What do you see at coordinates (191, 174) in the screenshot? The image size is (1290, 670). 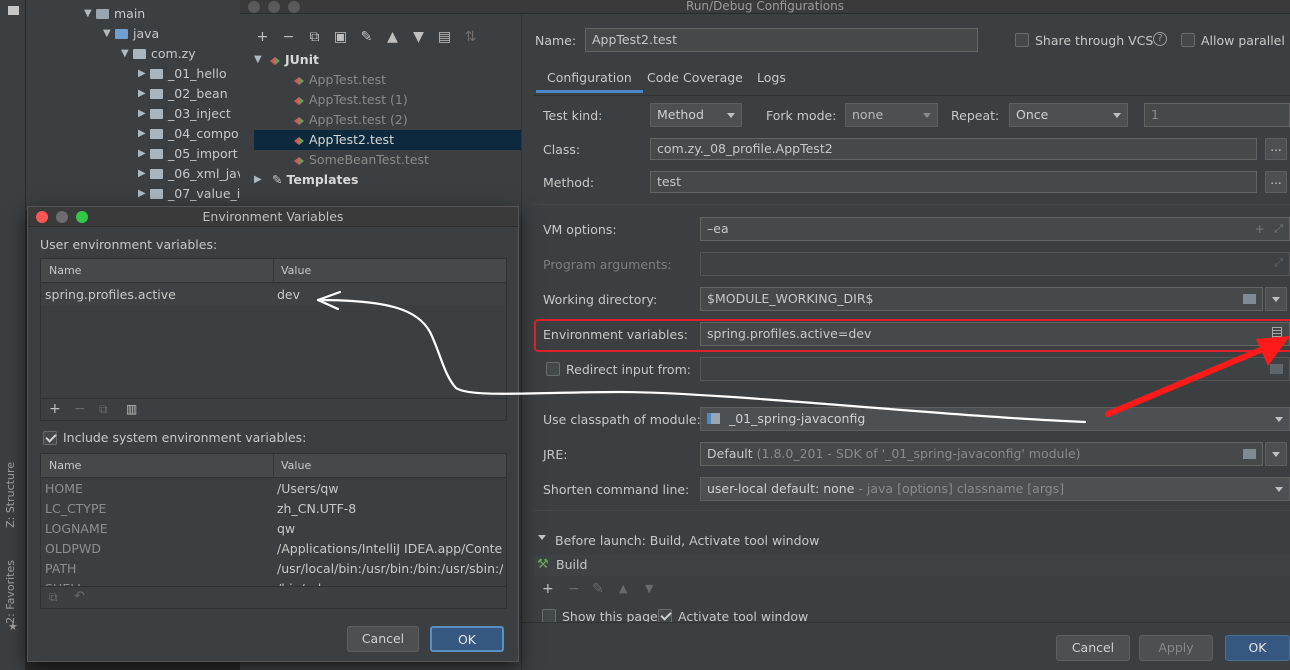 I see `tree-item-06-xml: ▶ _06_xml_jav` at bounding box center [191, 174].